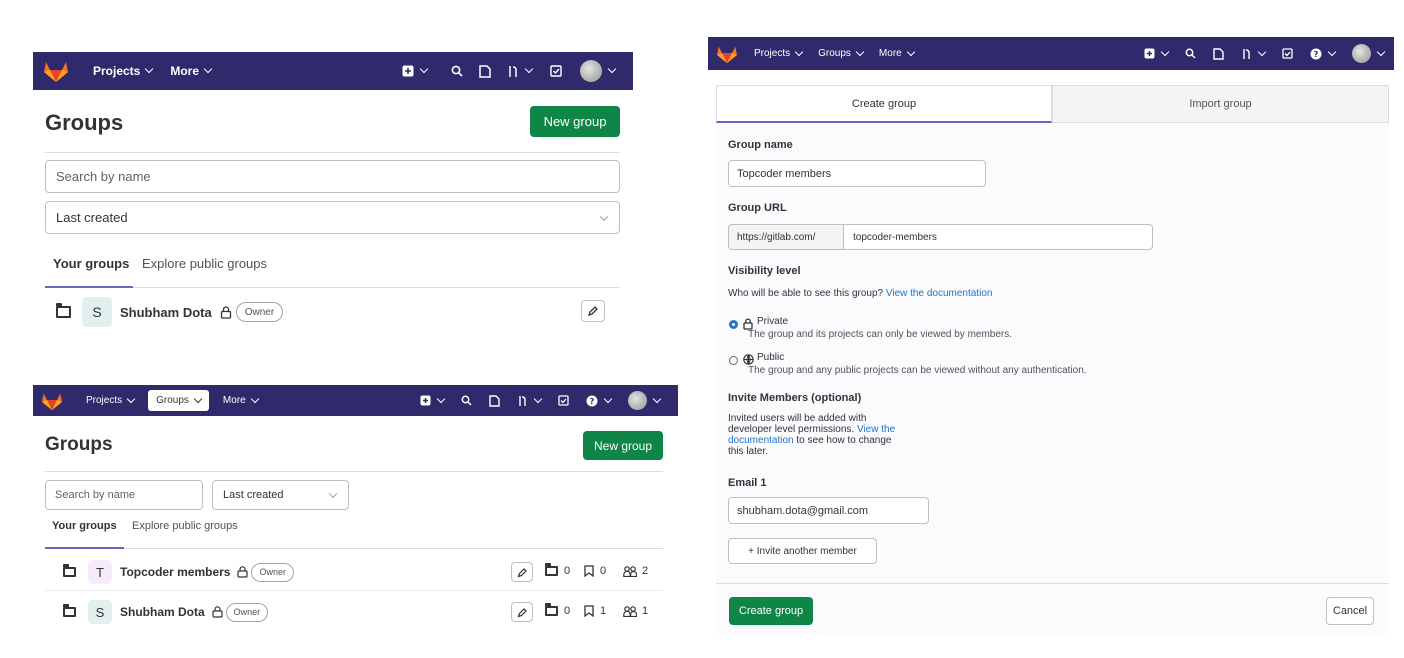 The image size is (1404, 658). What do you see at coordinates (557, 570) in the screenshot?
I see `subgroups-count: 0` at bounding box center [557, 570].